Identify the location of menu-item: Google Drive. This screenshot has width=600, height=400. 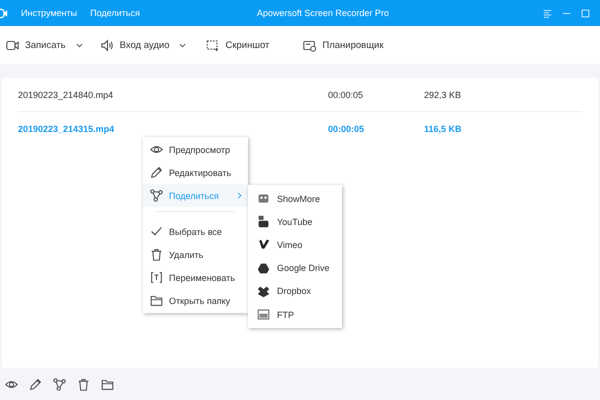
(295, 268).